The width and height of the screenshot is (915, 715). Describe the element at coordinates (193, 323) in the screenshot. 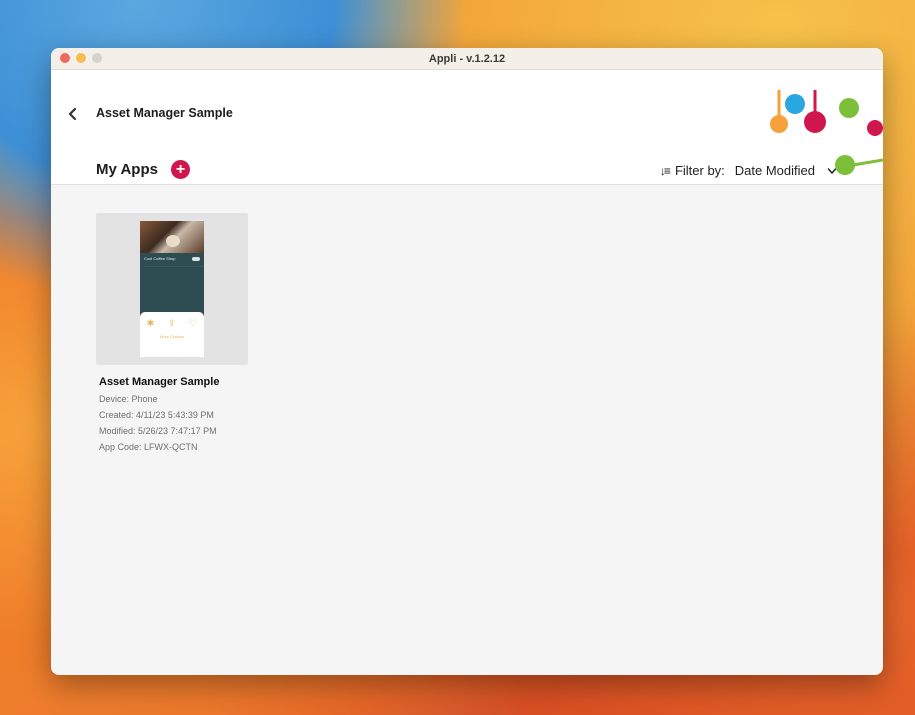

I see `heart-icon: ♡` at that location.